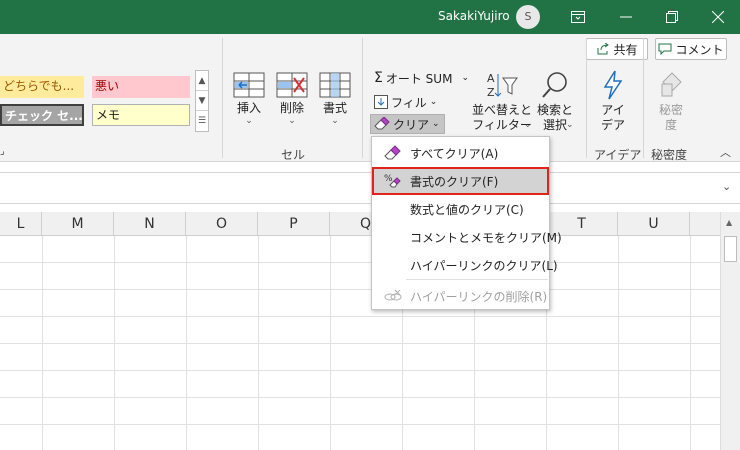 This screenshot has width=740, height=450. What do you see at coordinates (725, 152) in the screenshot?
I see `collapse-ribbon-icon: ︿` at bounding box center [725, 152].